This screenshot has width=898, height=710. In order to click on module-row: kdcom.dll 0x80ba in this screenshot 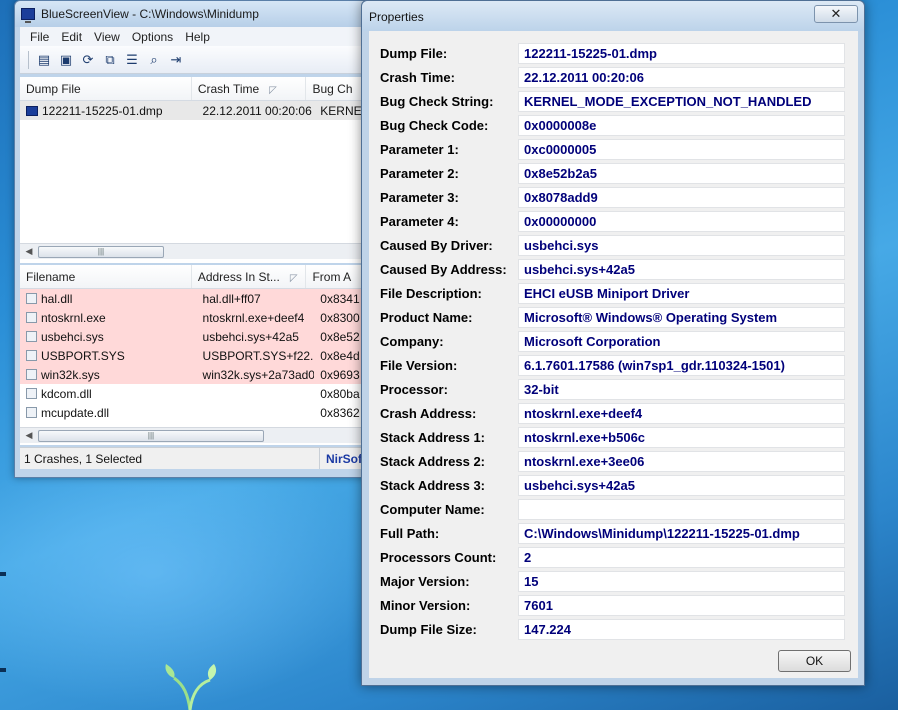, I will do `click(201, 393)`.